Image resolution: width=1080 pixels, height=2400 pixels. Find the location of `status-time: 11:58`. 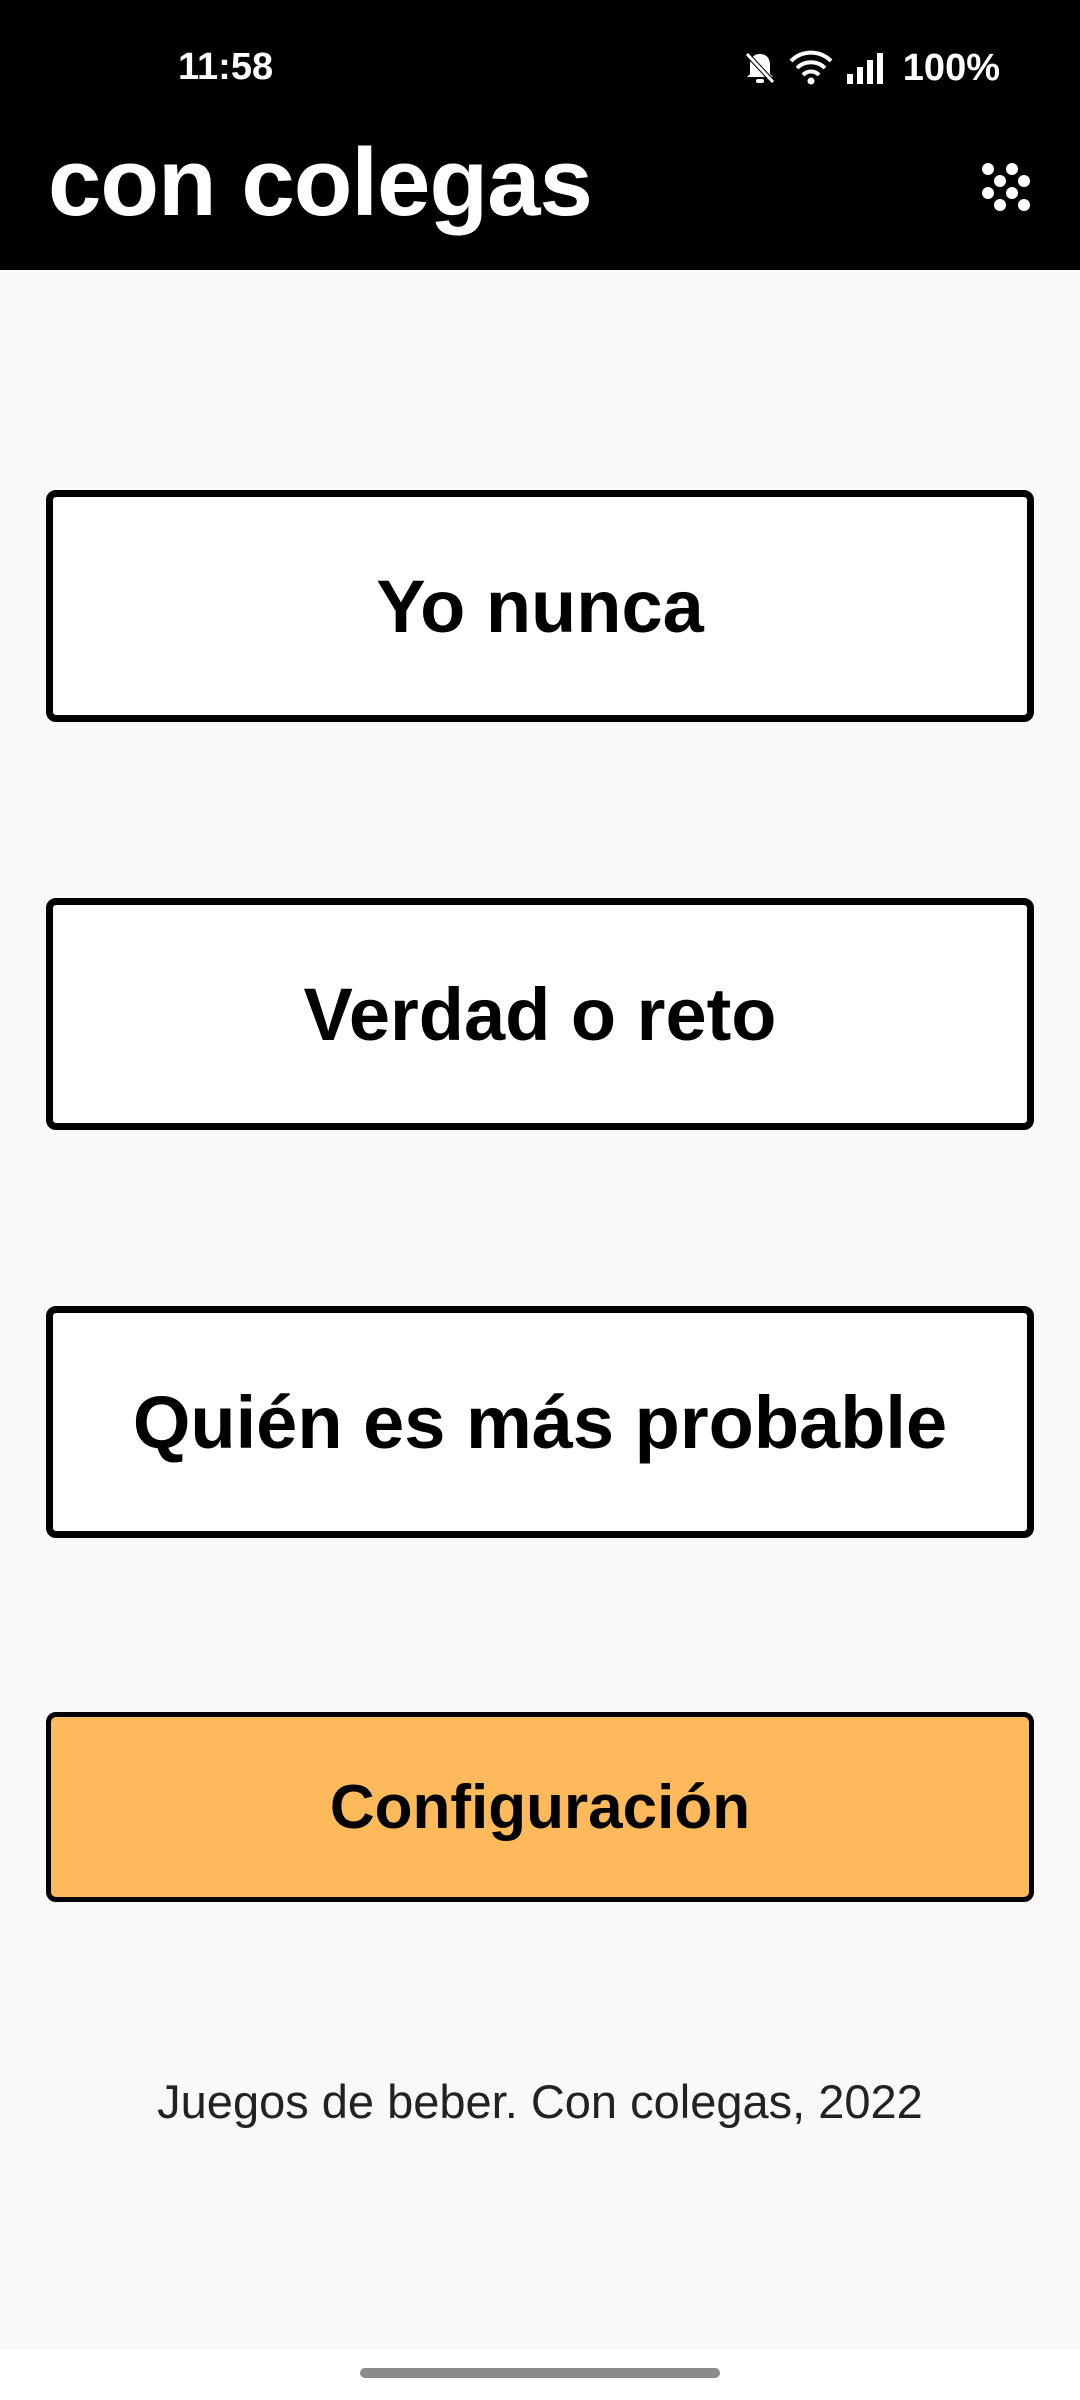

status-time: 11:58 is located at coordinates (226, 67).